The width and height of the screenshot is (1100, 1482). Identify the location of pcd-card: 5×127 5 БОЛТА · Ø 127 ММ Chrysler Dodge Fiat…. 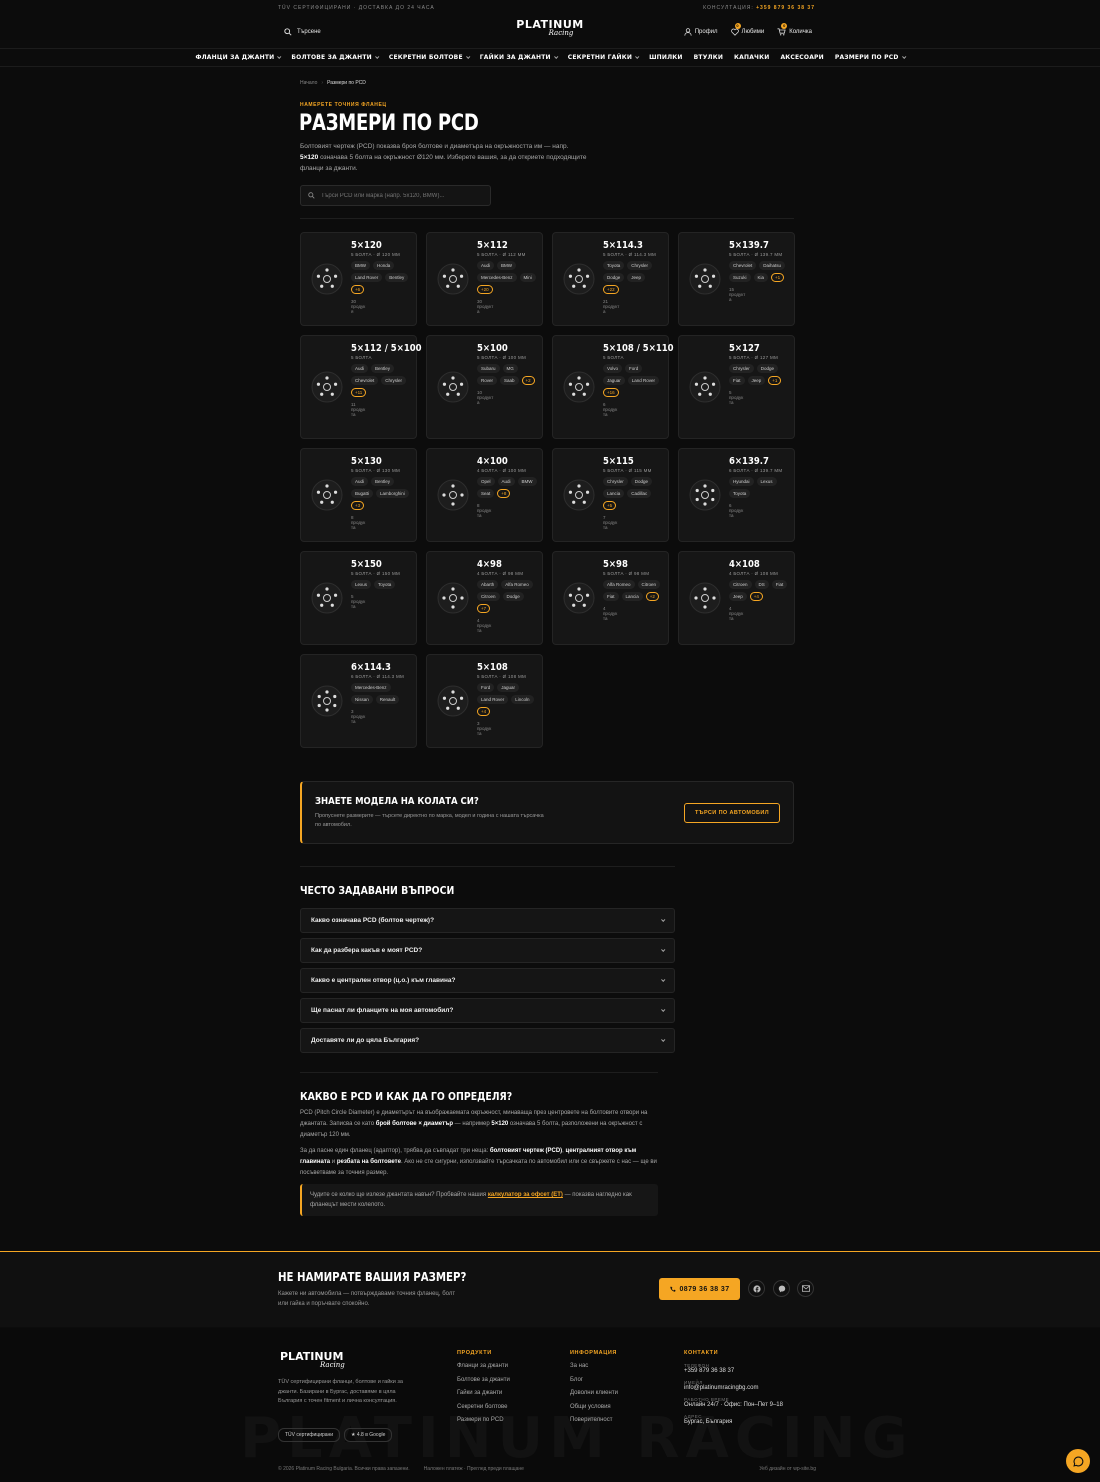
(736, 387).